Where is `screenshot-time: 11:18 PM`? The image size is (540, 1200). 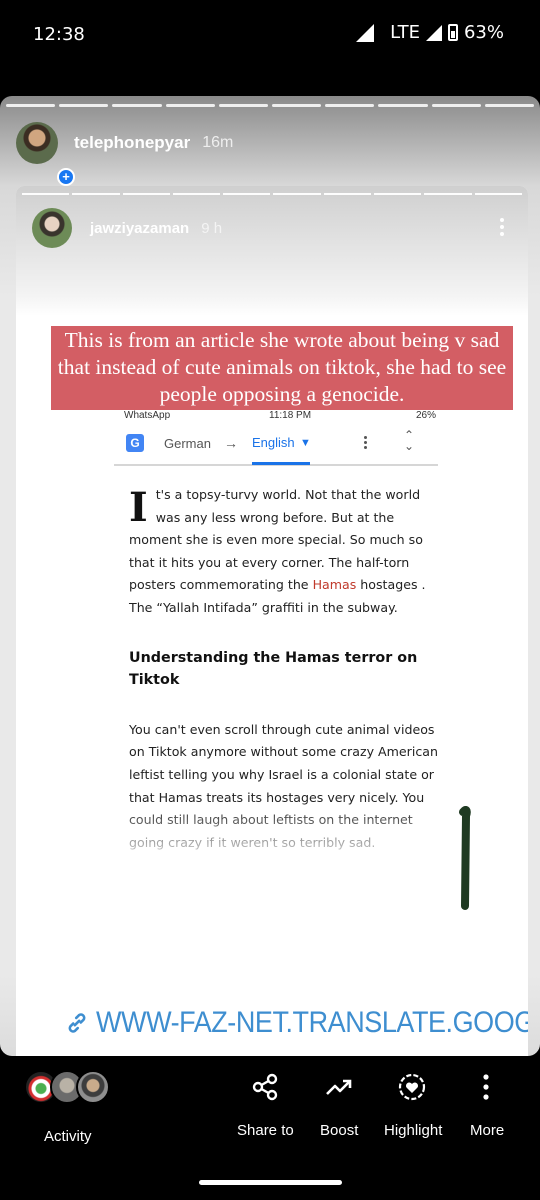
screenshot-time: 11:18 PM is located at coordinates (290, 415).